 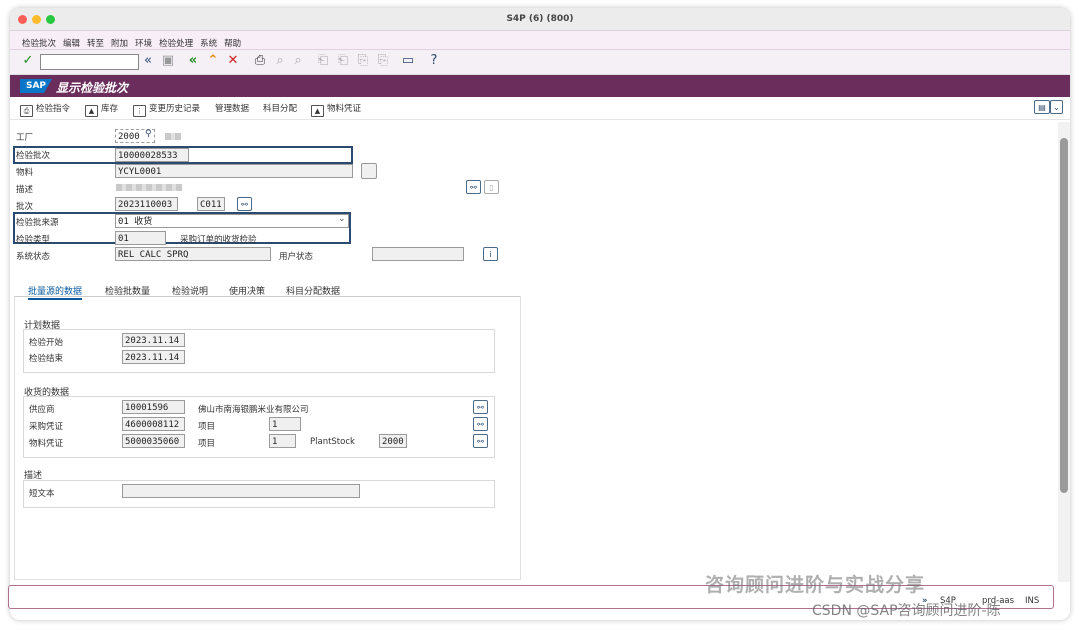 What do you see at coordinates (152, 155) in the screenshot?
I see `inspection-lot-field: 10000028533` at bounding box center [152, 155].